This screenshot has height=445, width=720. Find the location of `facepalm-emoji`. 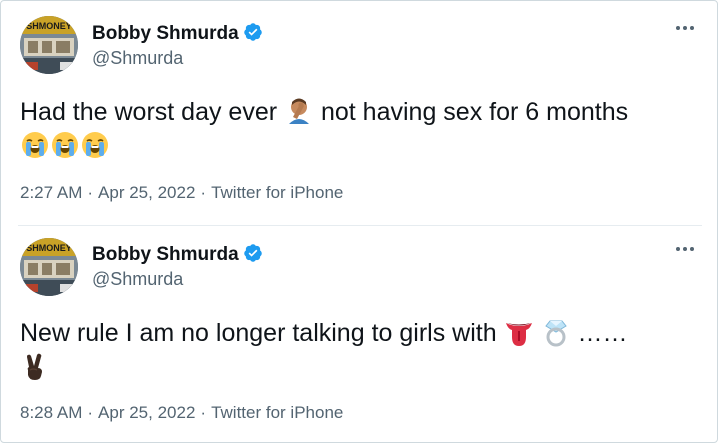

facepalm-emoji is located at coordinates (299, 111).